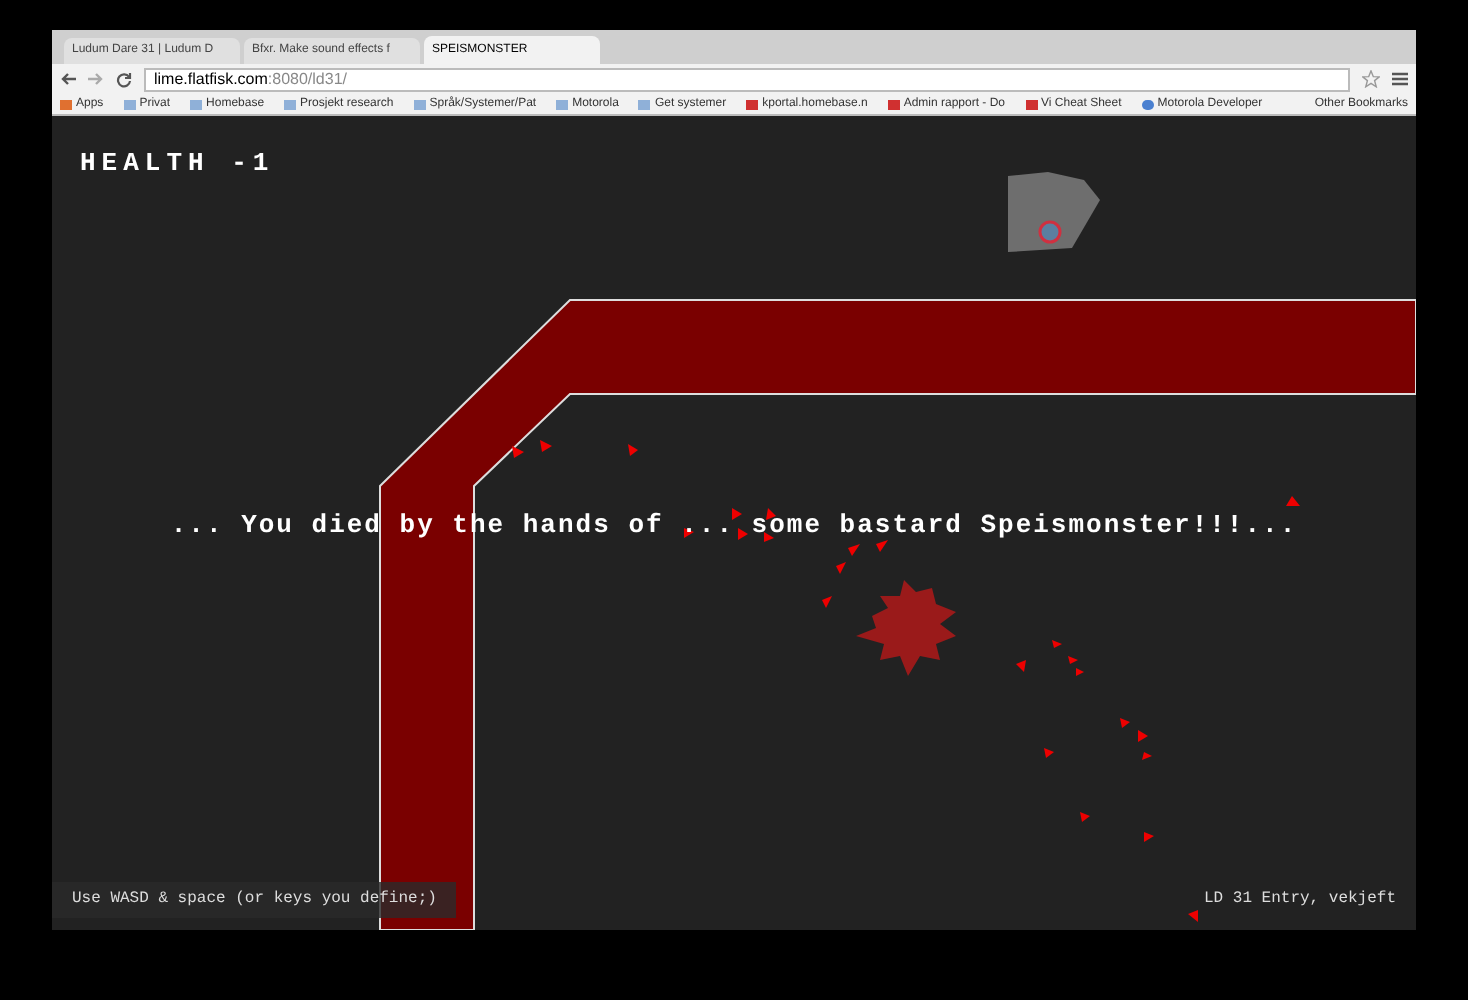  Describe the element at coordinates (747, 79) in the screenshot. I see `address-field: lime.flatfisk.com:8080/ld31/` at that location.